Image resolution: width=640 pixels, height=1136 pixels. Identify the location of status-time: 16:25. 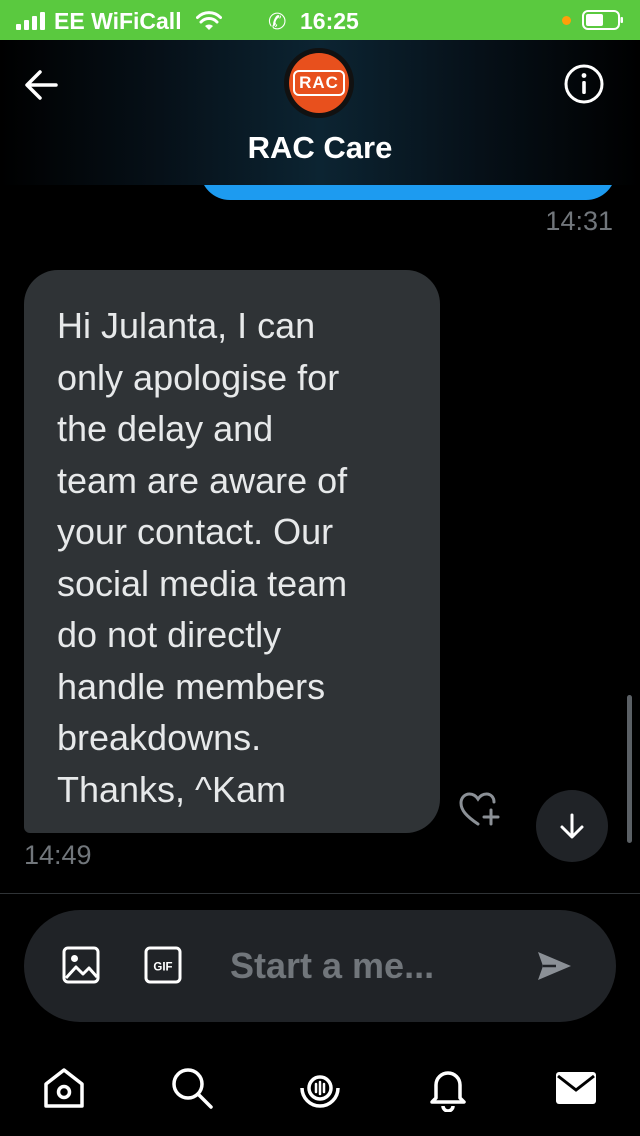
(329, 21).